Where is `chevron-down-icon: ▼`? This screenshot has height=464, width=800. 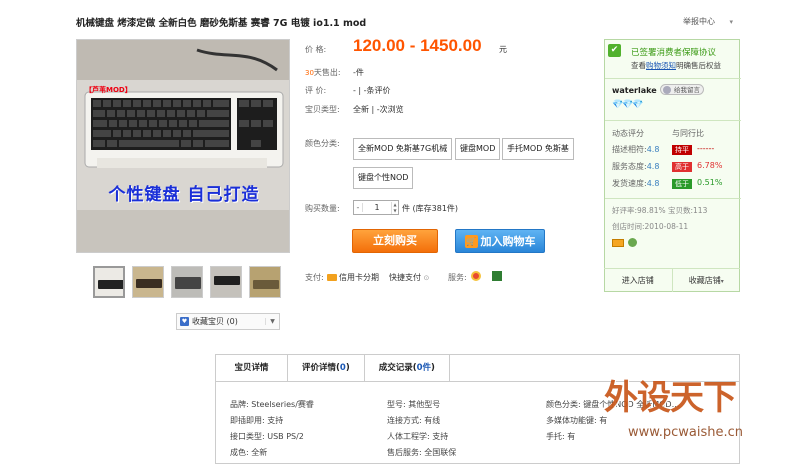 chevron-down-icon: ▼ is located at coordinates (272, 321).